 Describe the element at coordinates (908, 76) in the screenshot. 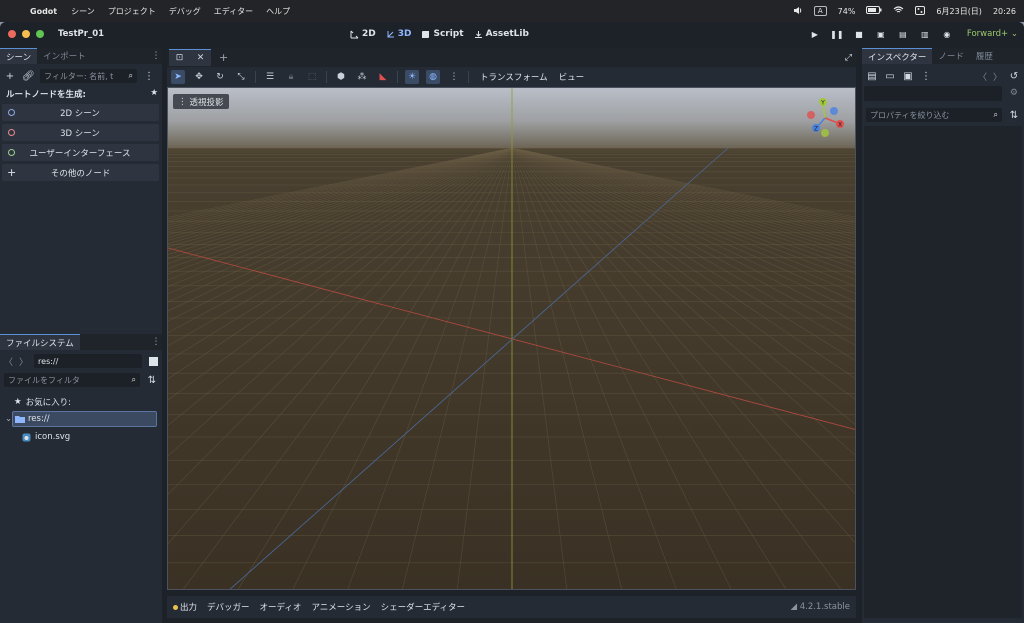

I see `save-resource-icon: ▣` at that location.